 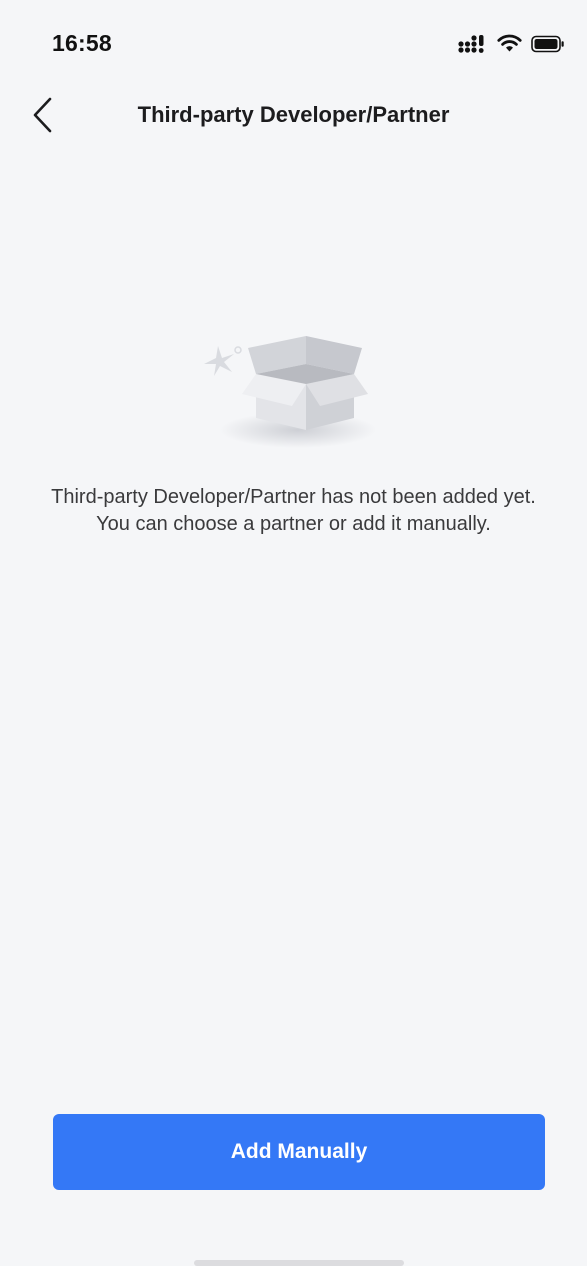 I want to click on status-icons, so click(x=511, y=46).